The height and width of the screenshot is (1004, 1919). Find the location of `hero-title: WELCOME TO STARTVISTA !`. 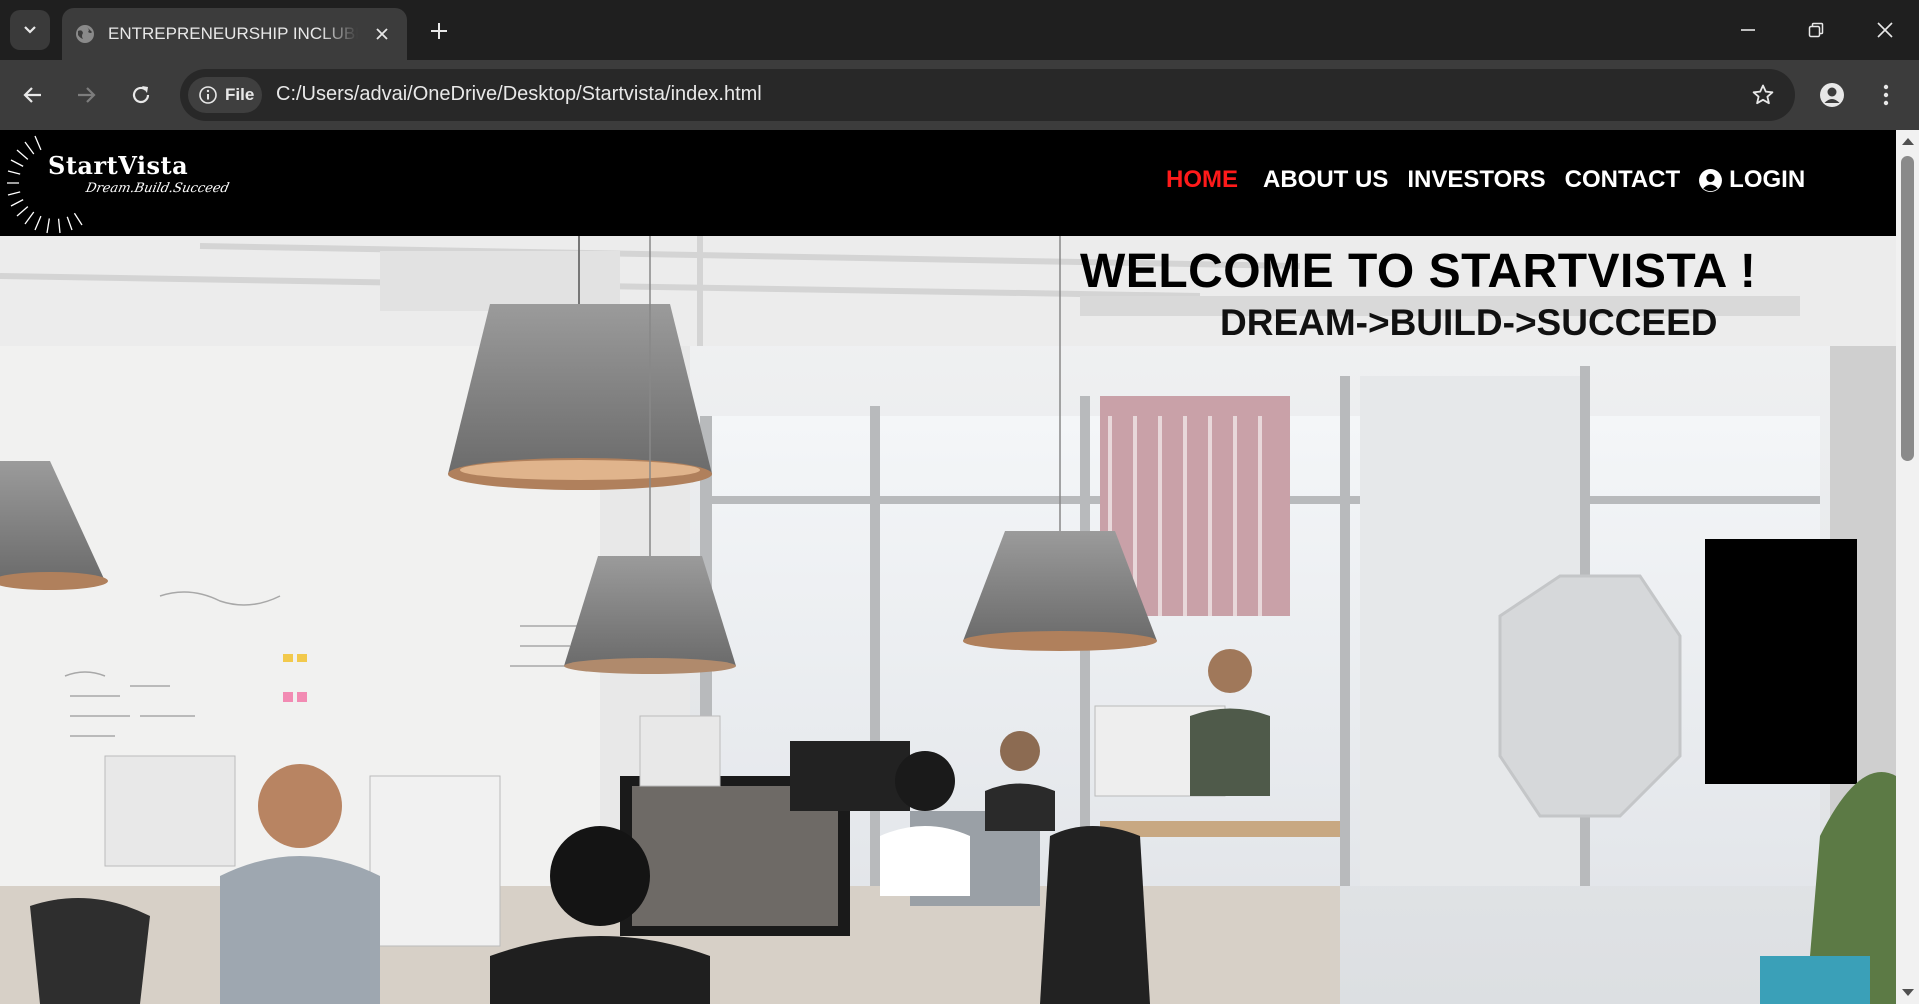

hero-title: WELCOME TO STARTVISTA ! is located at coordinates (1418, 271).